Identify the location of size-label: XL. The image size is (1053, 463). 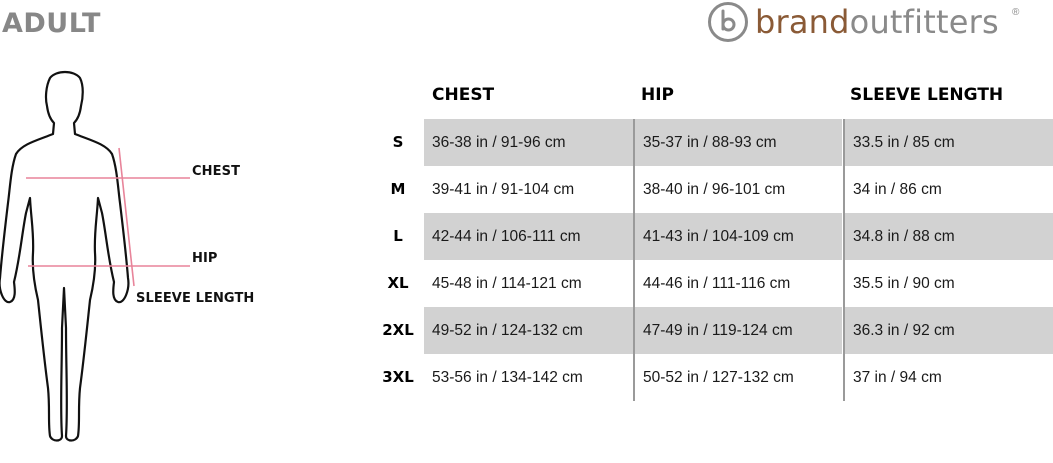
(398, 283).